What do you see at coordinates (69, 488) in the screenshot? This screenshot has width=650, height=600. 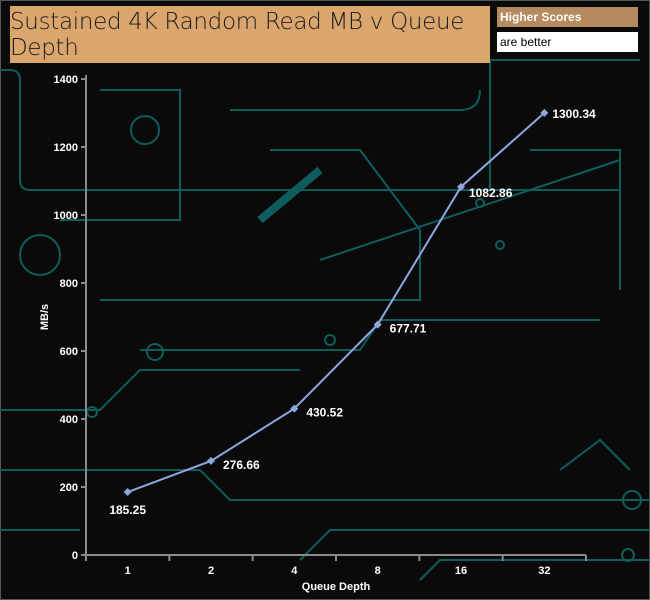 I see `y-tick-label: 200` at bounding box center [69, 488].